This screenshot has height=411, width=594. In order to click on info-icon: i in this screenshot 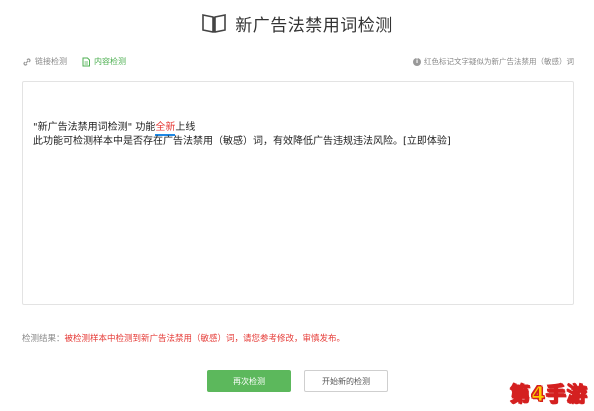, I will do `click(417, 61)`.